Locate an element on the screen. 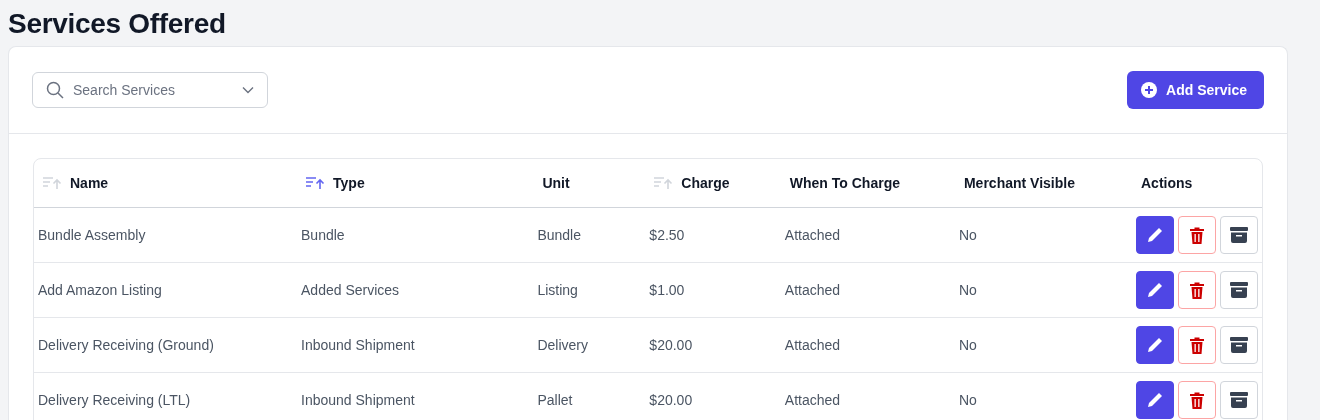 Image resolution: width=1320 pixels, height=420 pixels. add-service-button: Add Service is located at coordinates (1195, 90).